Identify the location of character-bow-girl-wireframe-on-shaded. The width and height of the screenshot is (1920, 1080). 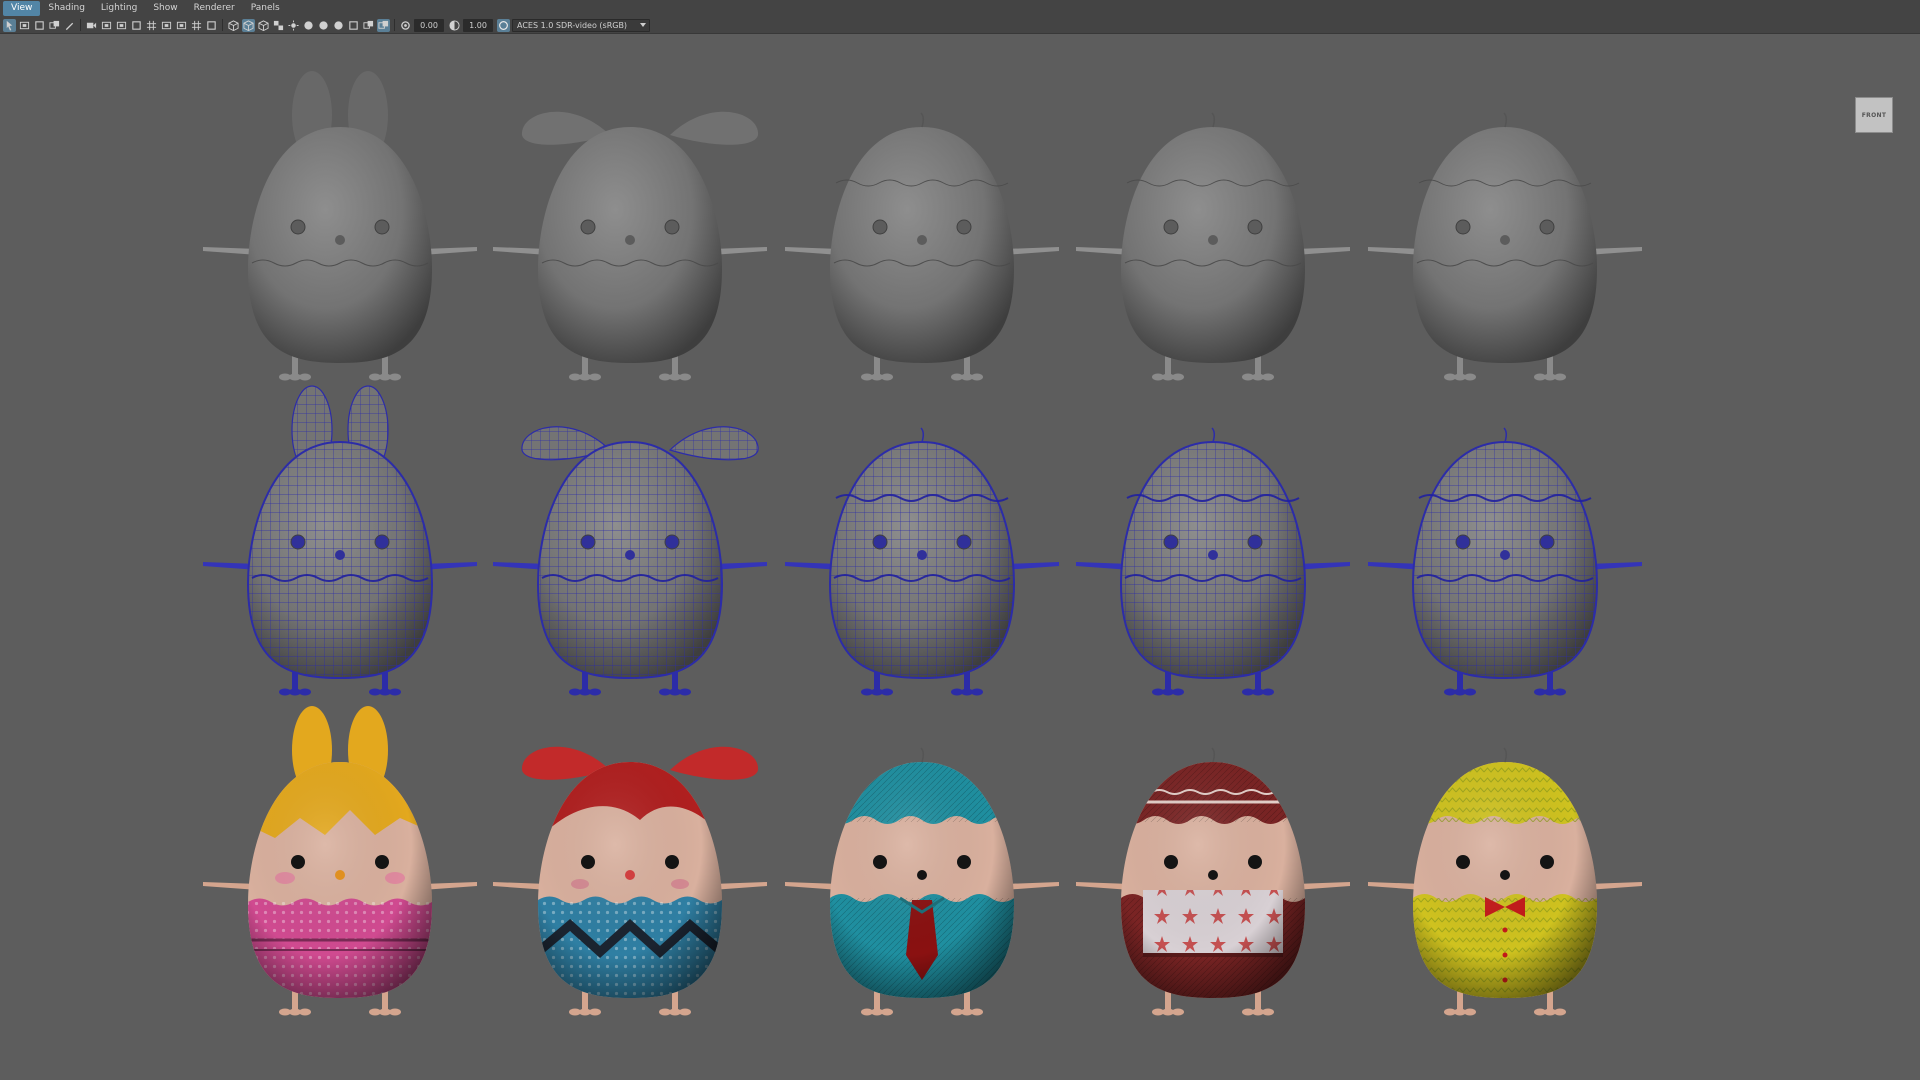
(630, 561).